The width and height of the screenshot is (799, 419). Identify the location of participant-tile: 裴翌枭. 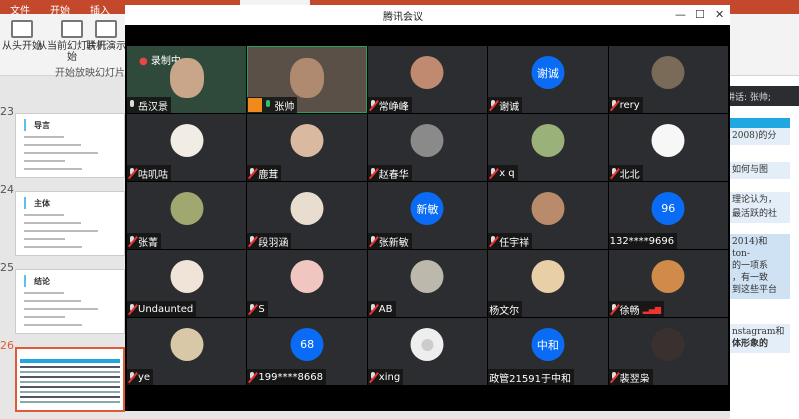
(668, 351).